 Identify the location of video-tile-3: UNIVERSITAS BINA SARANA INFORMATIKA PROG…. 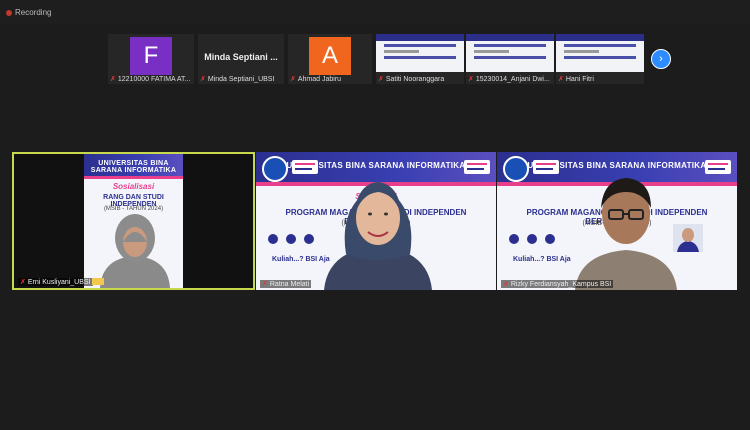
(617, 221).